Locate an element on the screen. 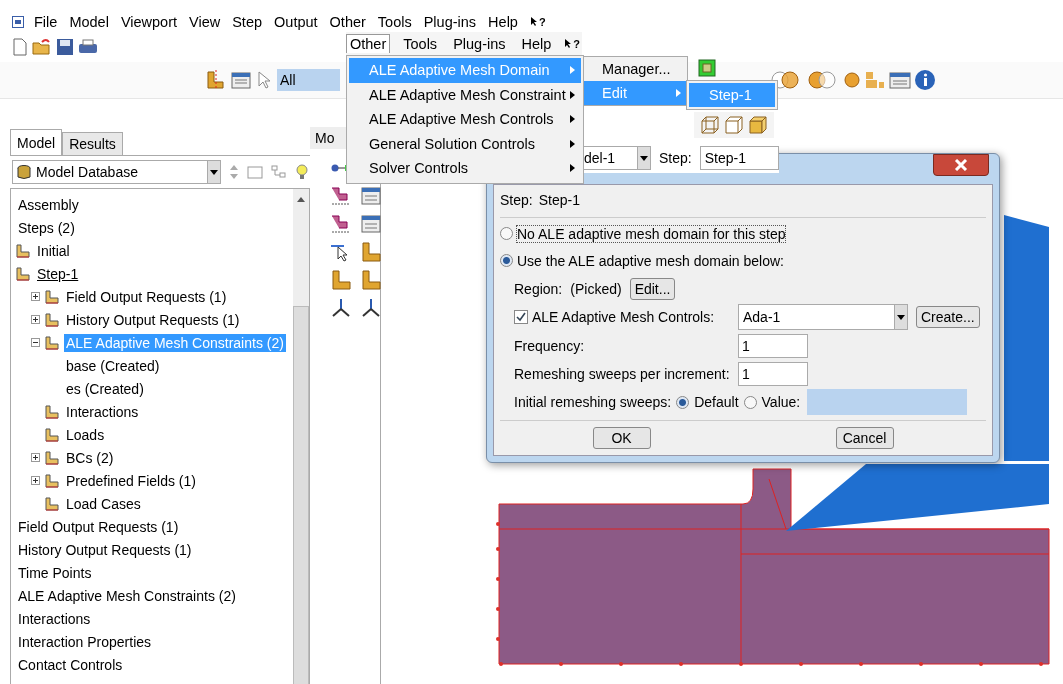  panel-tab: Model is located at coordinates (36, 142).